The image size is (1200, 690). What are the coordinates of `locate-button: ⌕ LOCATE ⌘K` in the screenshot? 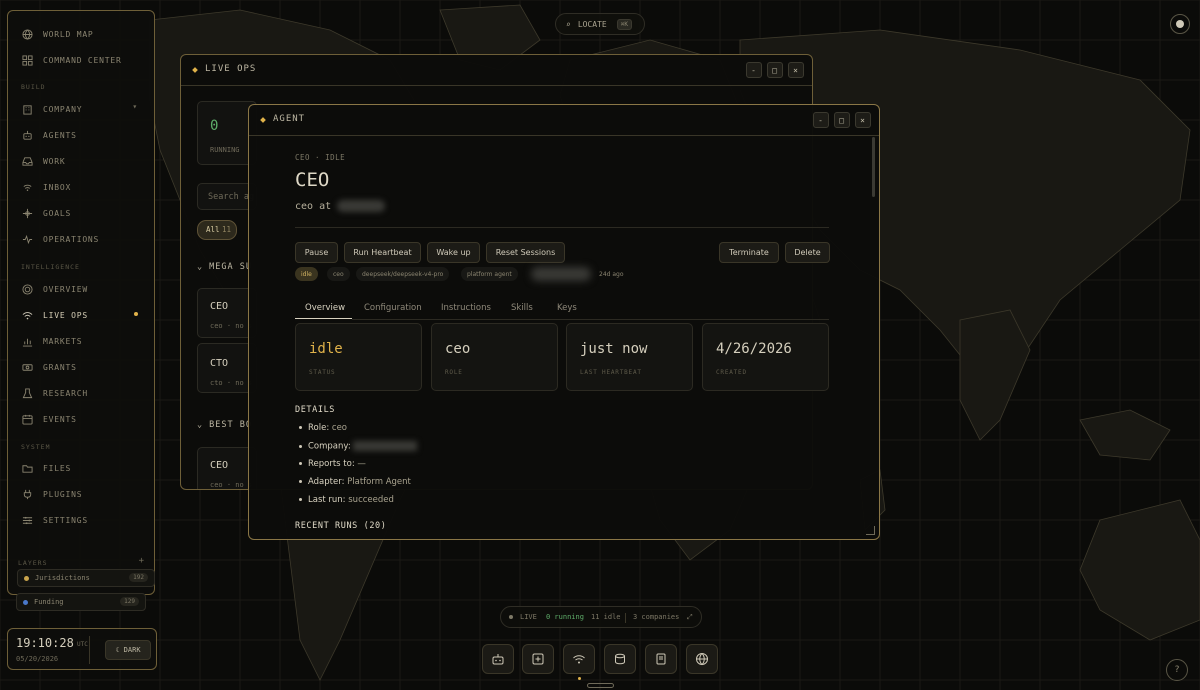 It's located at (600, 24).